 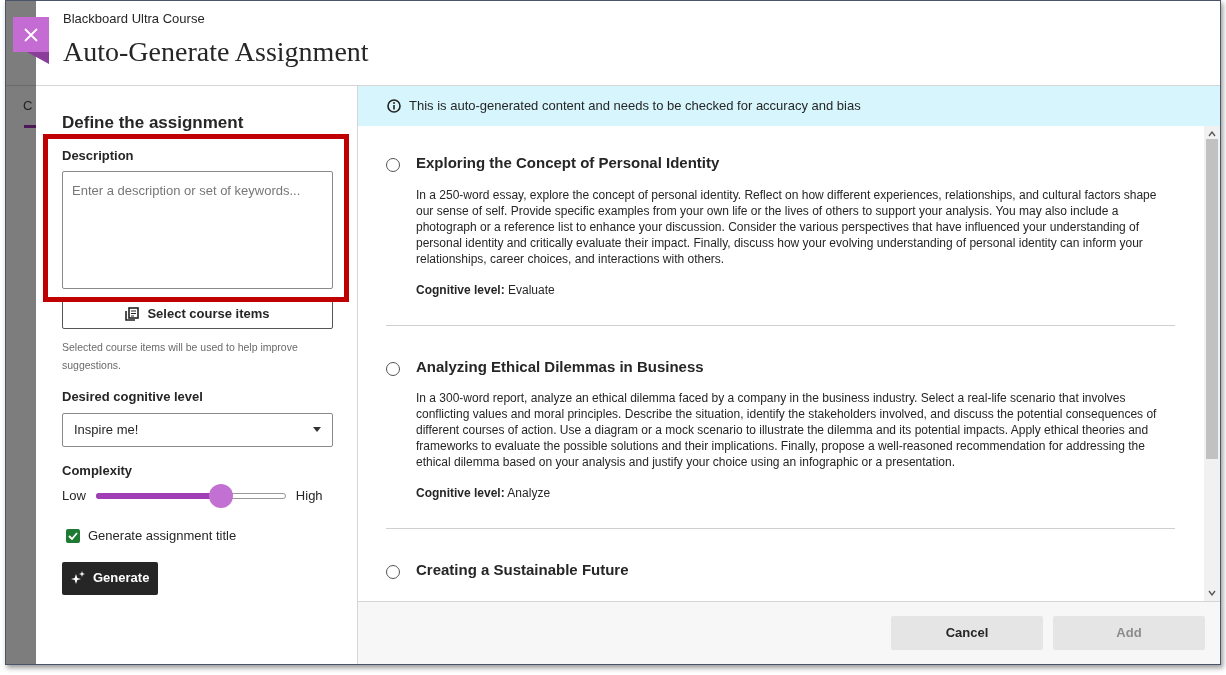 What do you see at coordinates (221, 496) in the screenshot?
I see `slider-thumb` at bounding box center [221, 496].